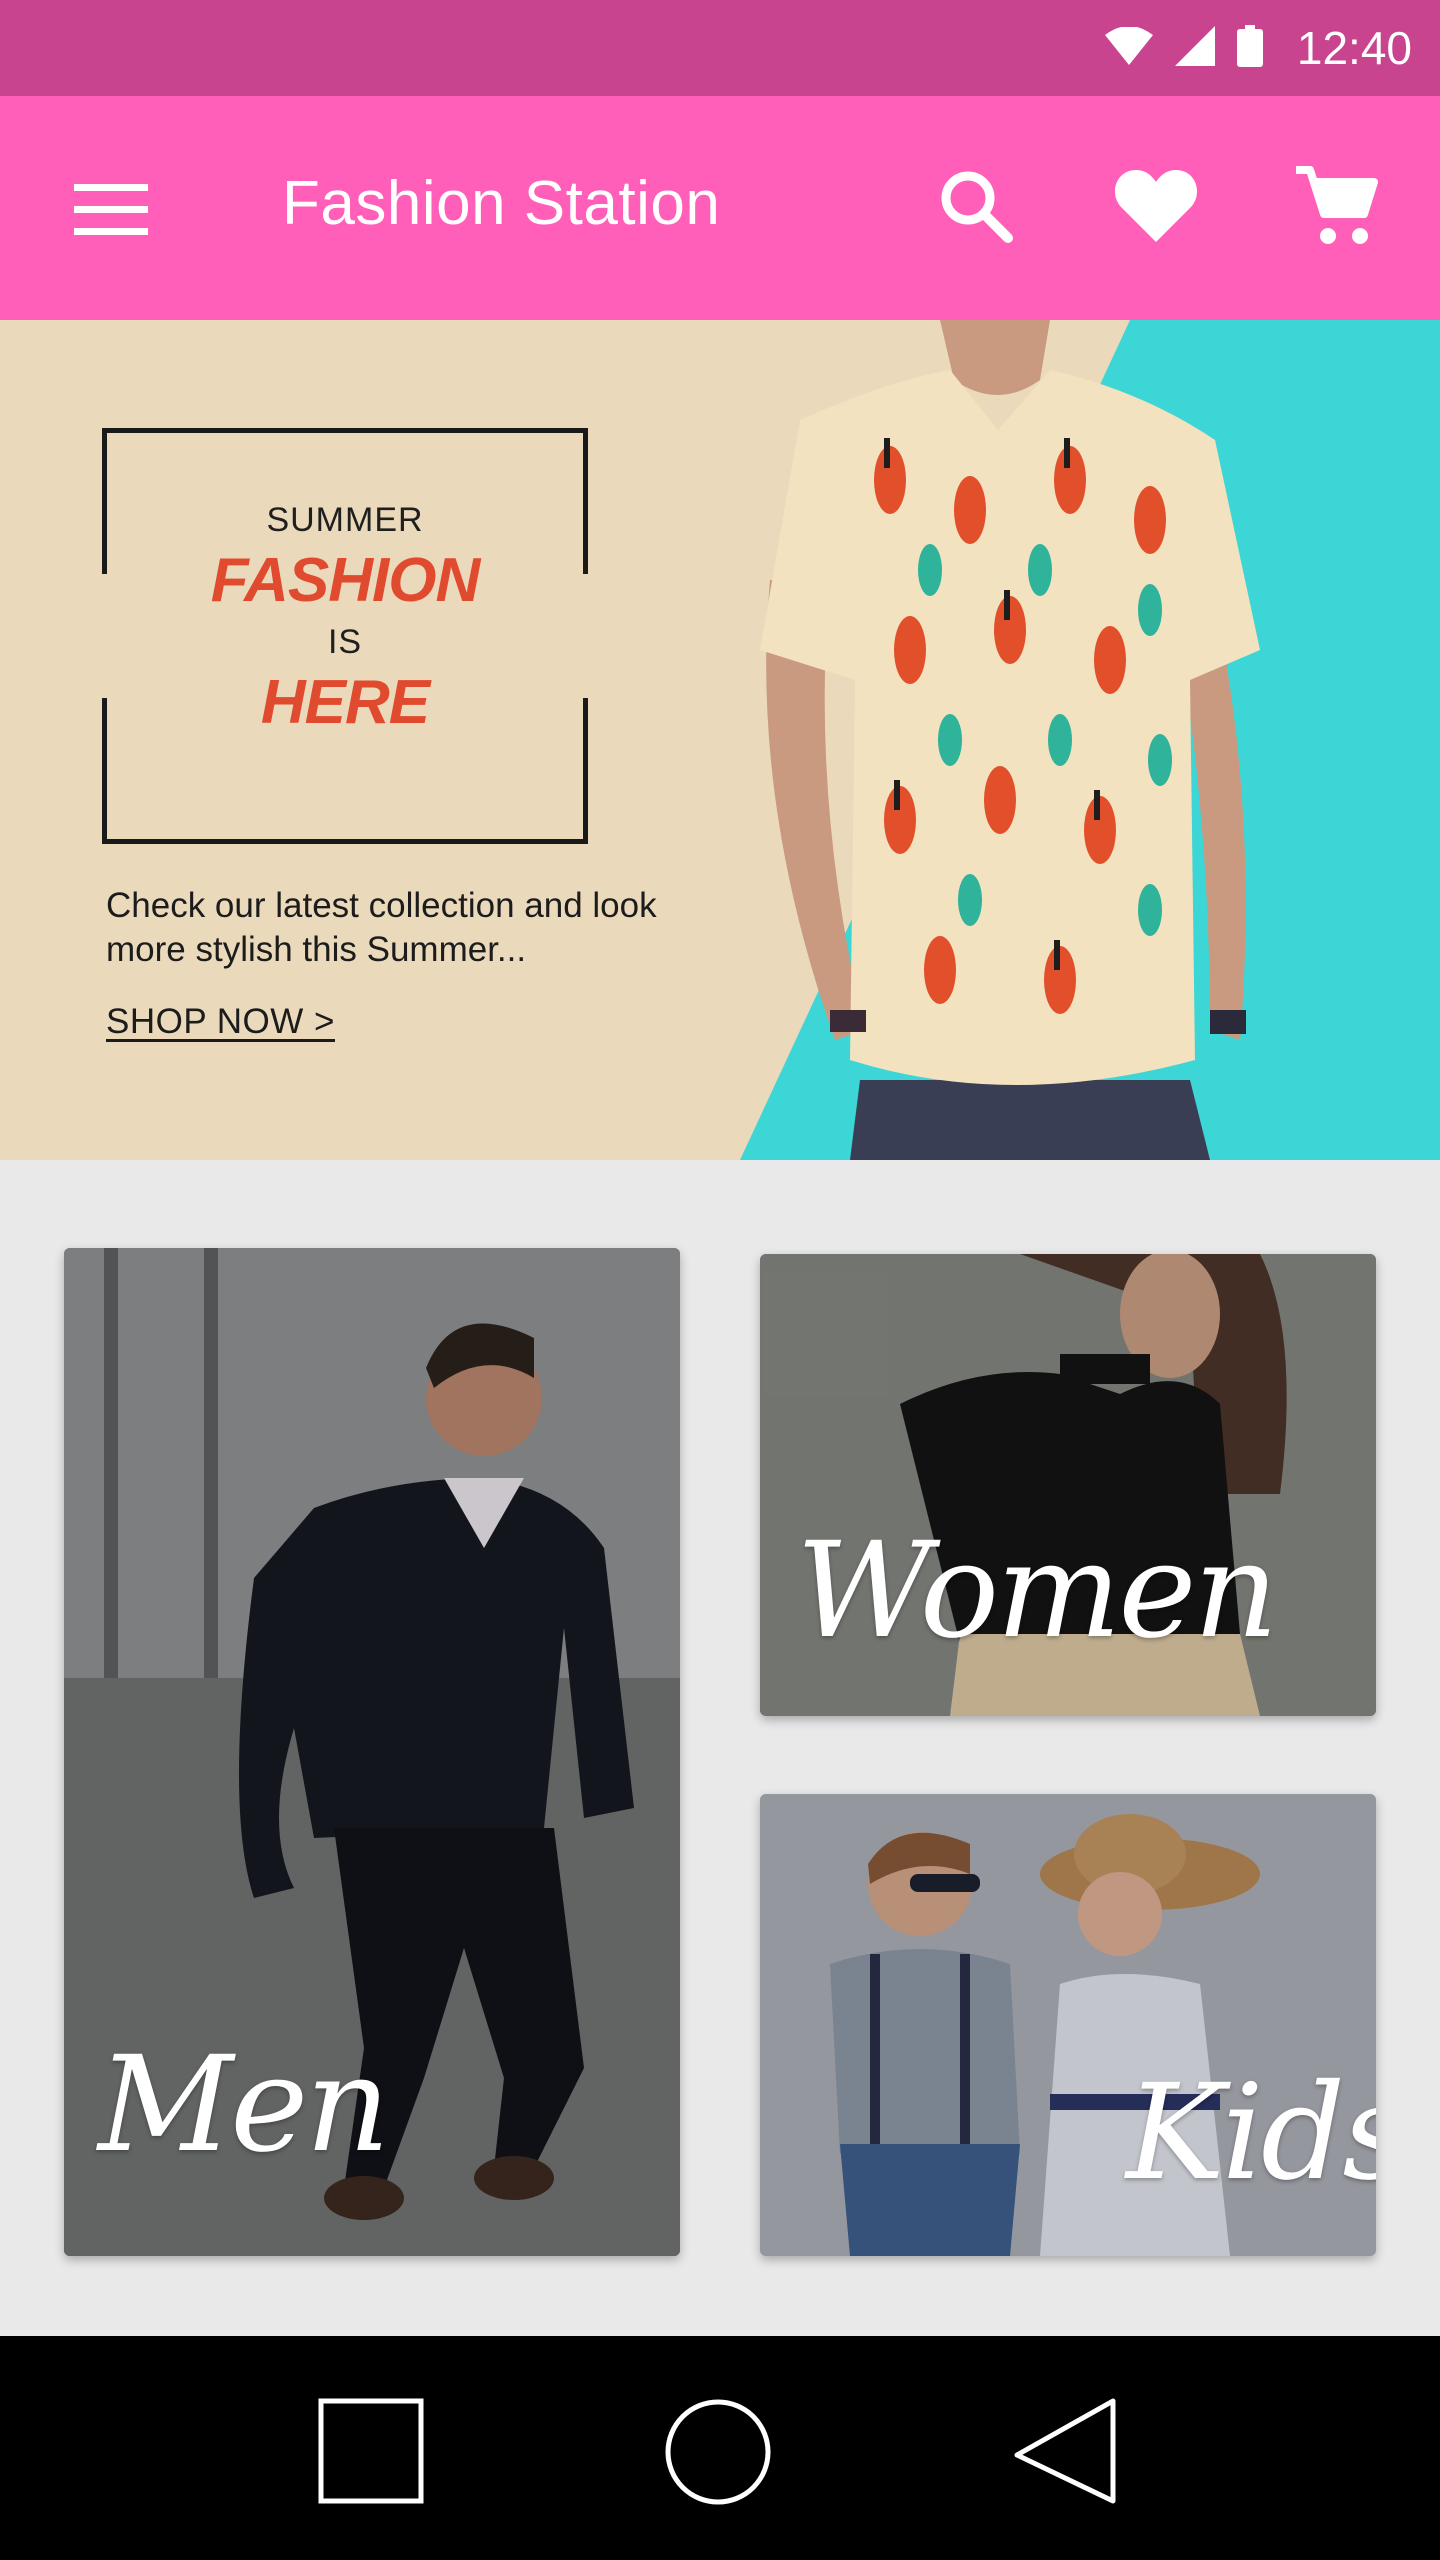  I want to click on back-icon, so click(1065, 2451).